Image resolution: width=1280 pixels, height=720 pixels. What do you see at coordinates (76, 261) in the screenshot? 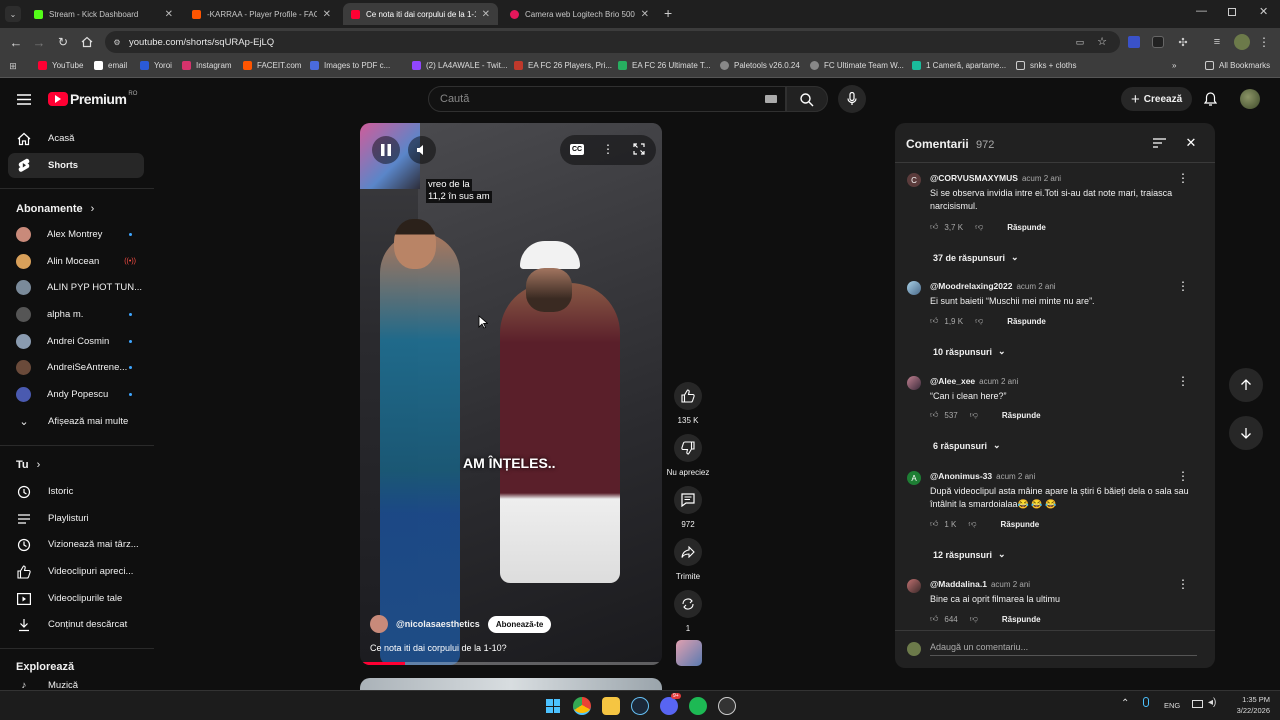
I see `sidebar-channel: Alin Mocean ((•))` at bounding box center [76, 261].